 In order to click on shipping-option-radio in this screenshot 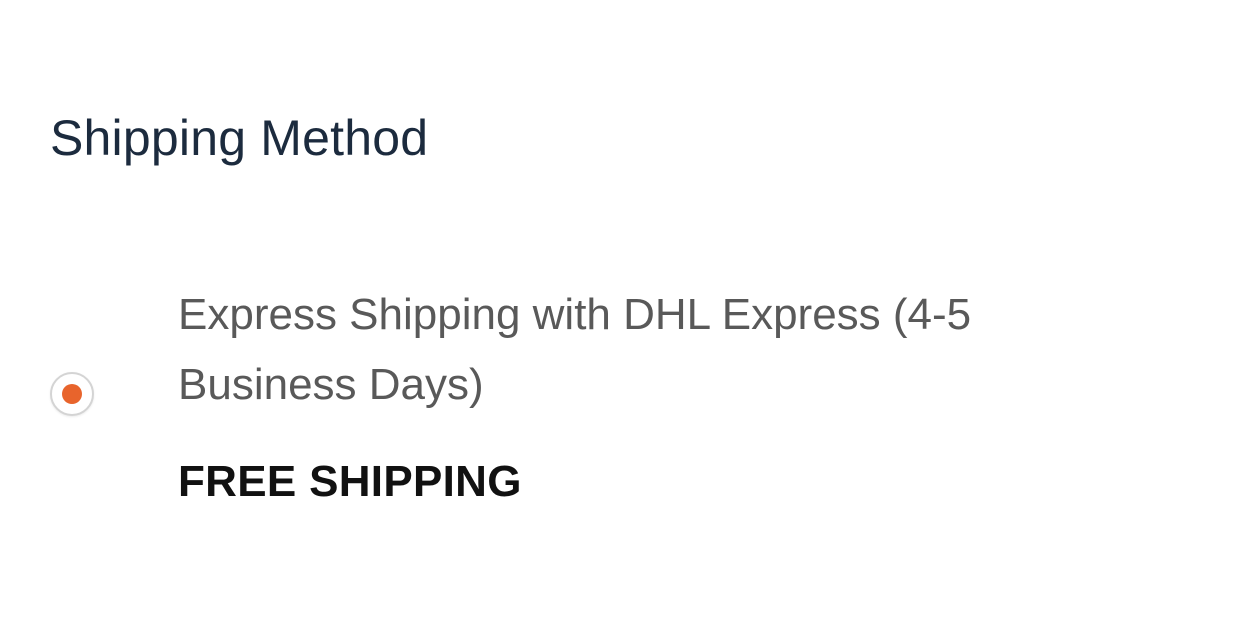, I will do `click(72, 394)`.